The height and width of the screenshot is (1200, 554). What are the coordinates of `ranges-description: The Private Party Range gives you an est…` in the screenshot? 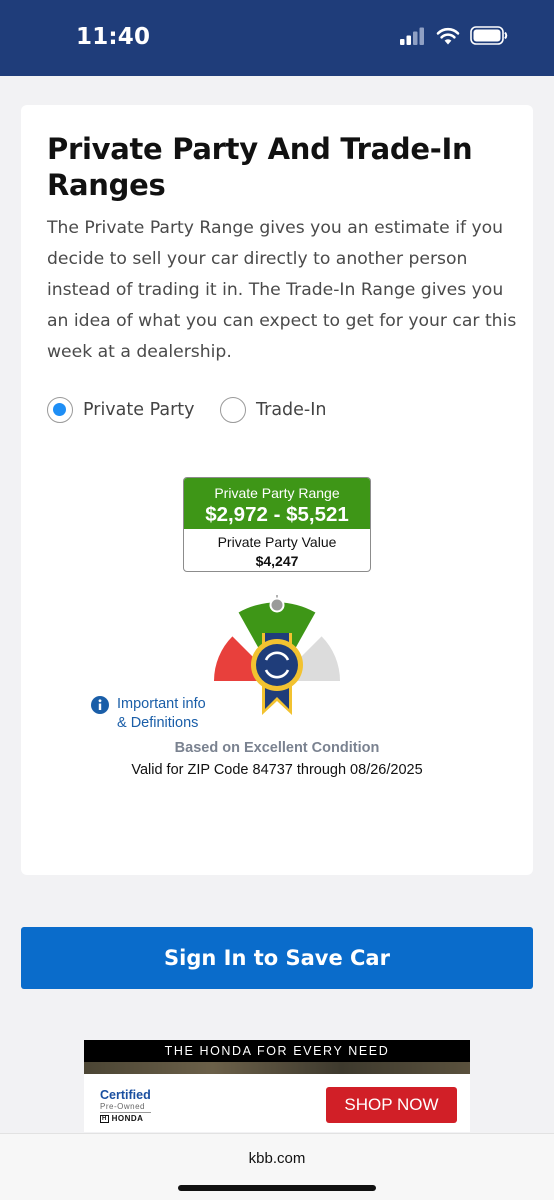 It's located at (282, 290).